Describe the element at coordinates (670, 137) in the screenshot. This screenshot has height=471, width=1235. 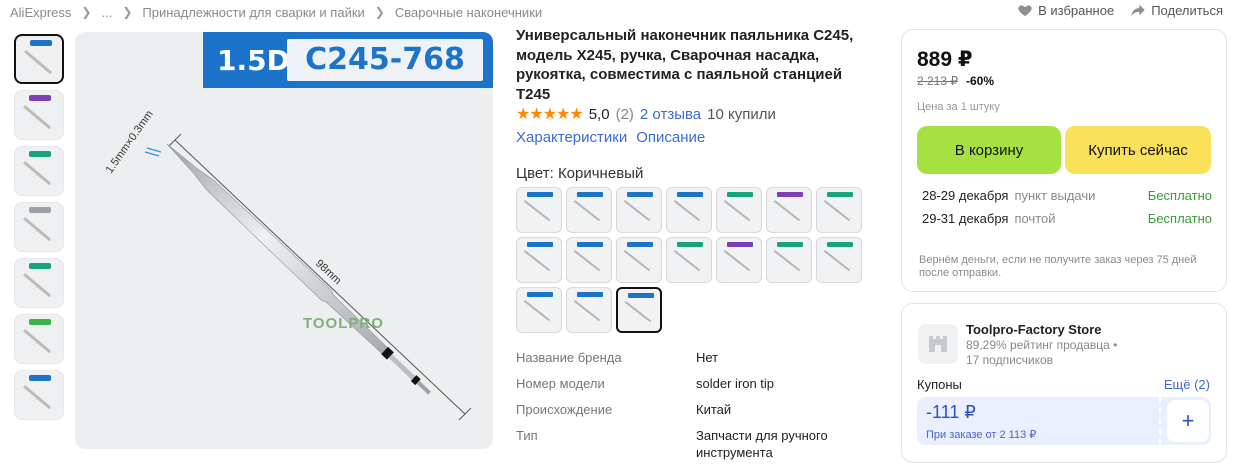
I see `tab-description: Описание` at that location.